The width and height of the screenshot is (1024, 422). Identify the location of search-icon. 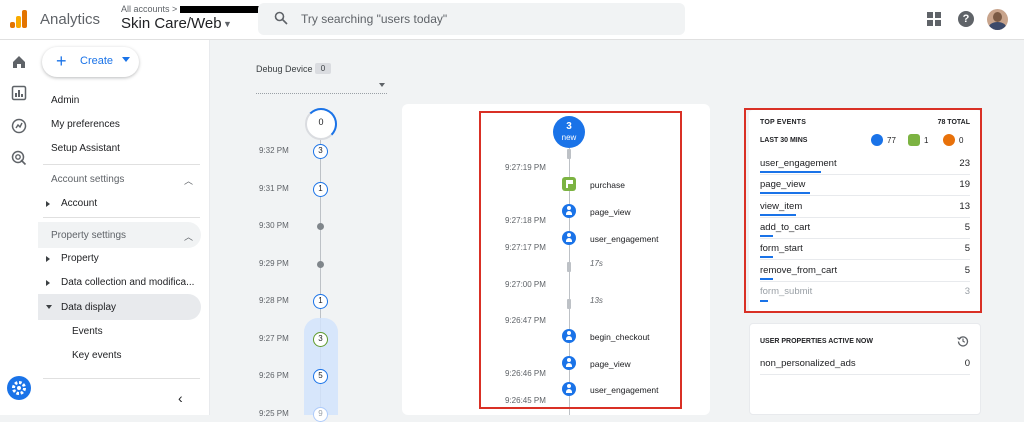
(281, 18).